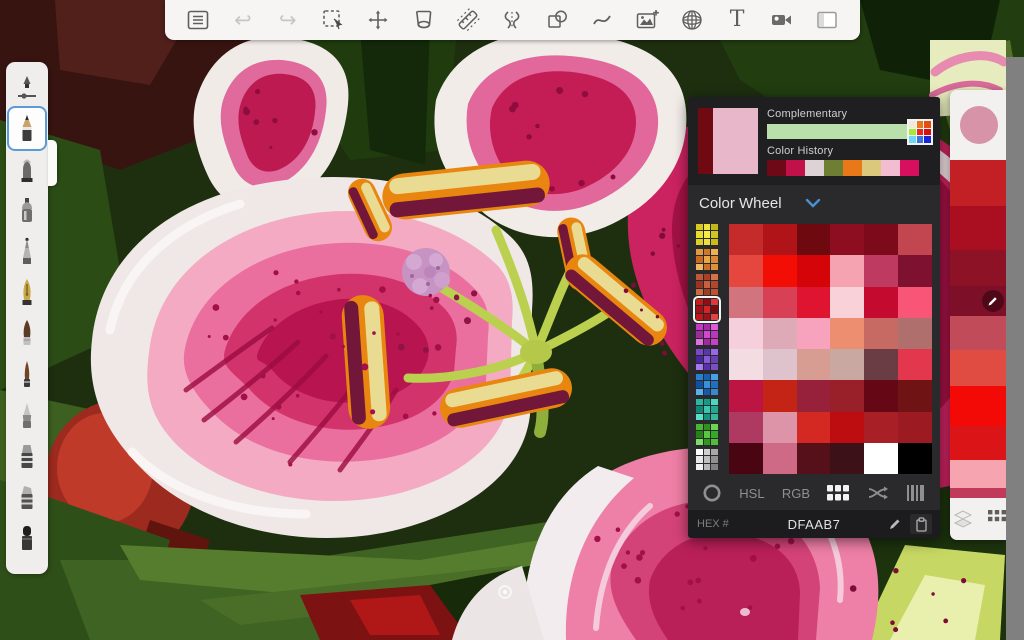 The height and width of the screenshot is (640, 1024). Describe the element at coordinates (602, 20) in the screenshot. I see `stroke-icon` at that location.